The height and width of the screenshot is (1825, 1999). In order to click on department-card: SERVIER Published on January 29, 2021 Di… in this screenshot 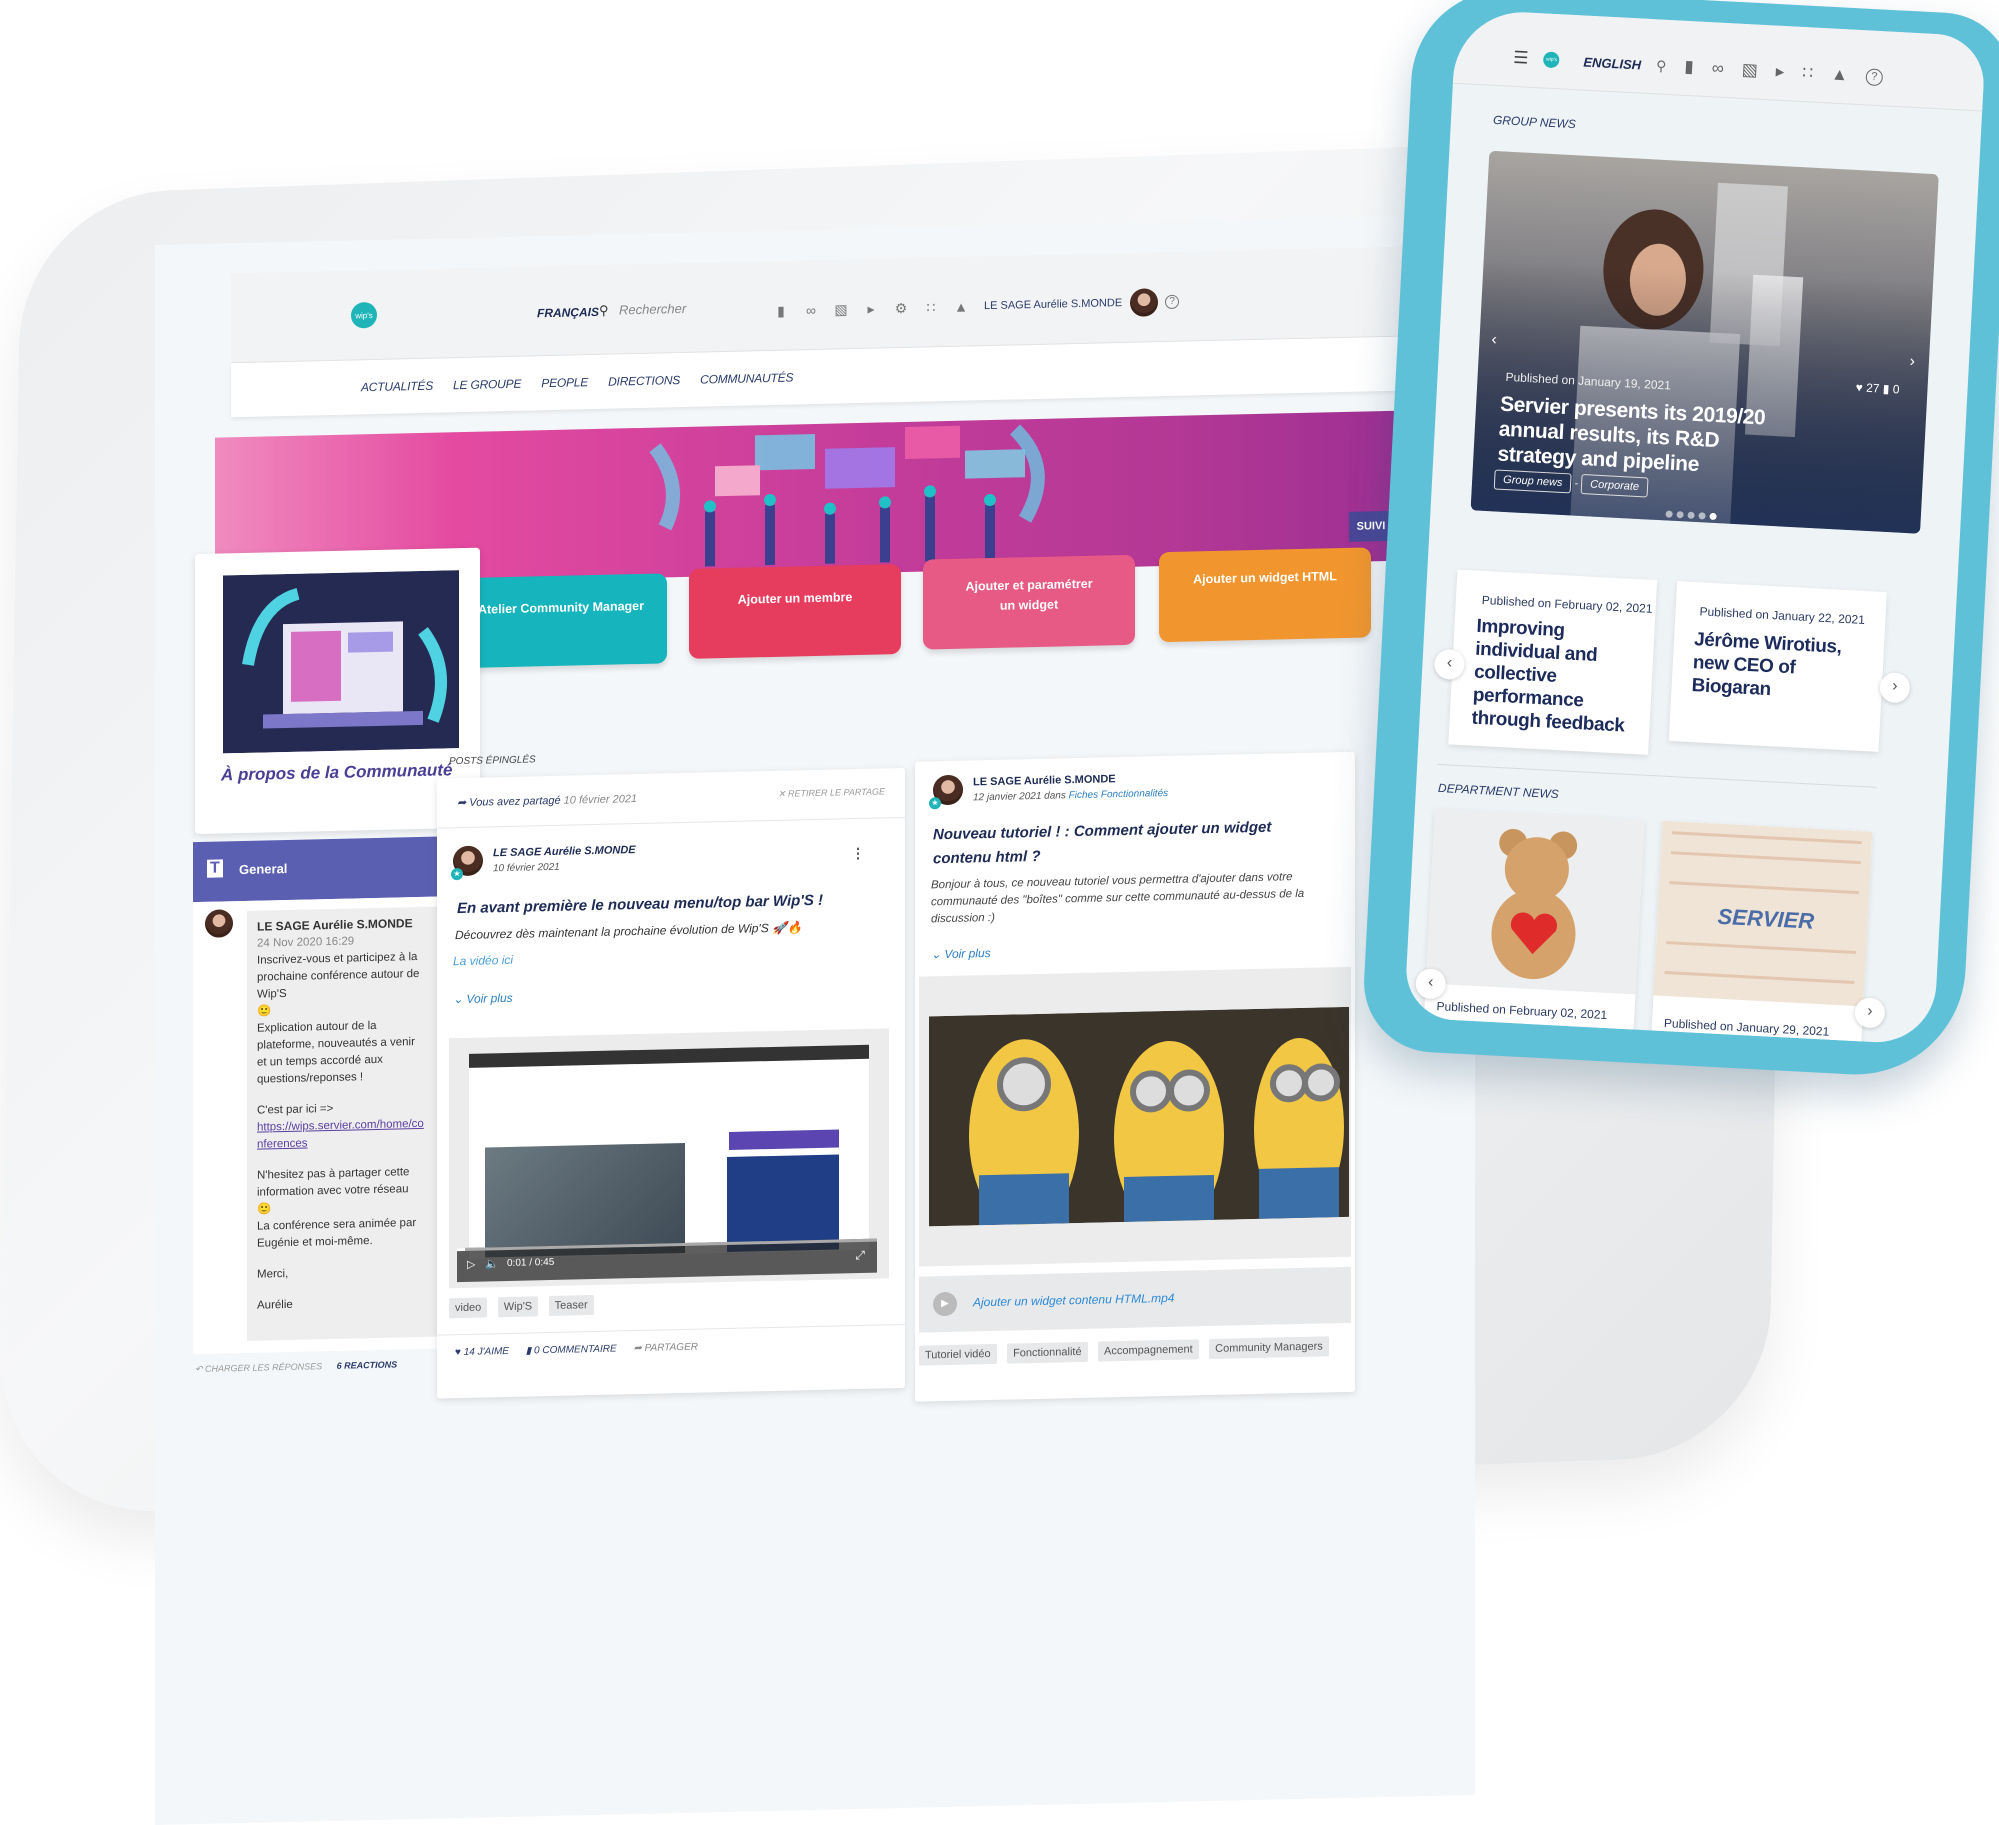, I will do `click(1761, 933)`.